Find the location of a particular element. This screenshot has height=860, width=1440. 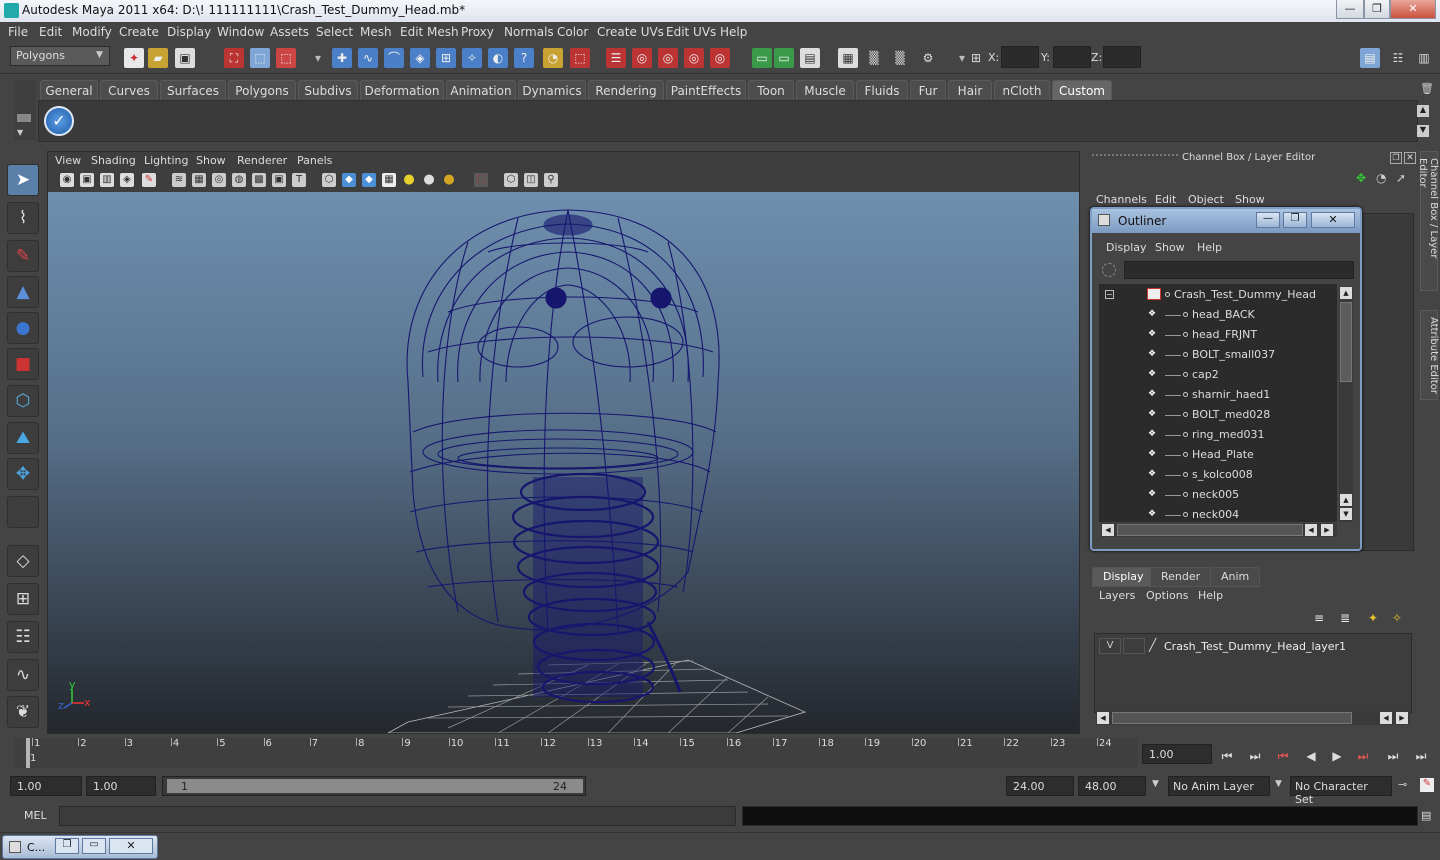

menu-select: Select is located at coordinates (334, 32).